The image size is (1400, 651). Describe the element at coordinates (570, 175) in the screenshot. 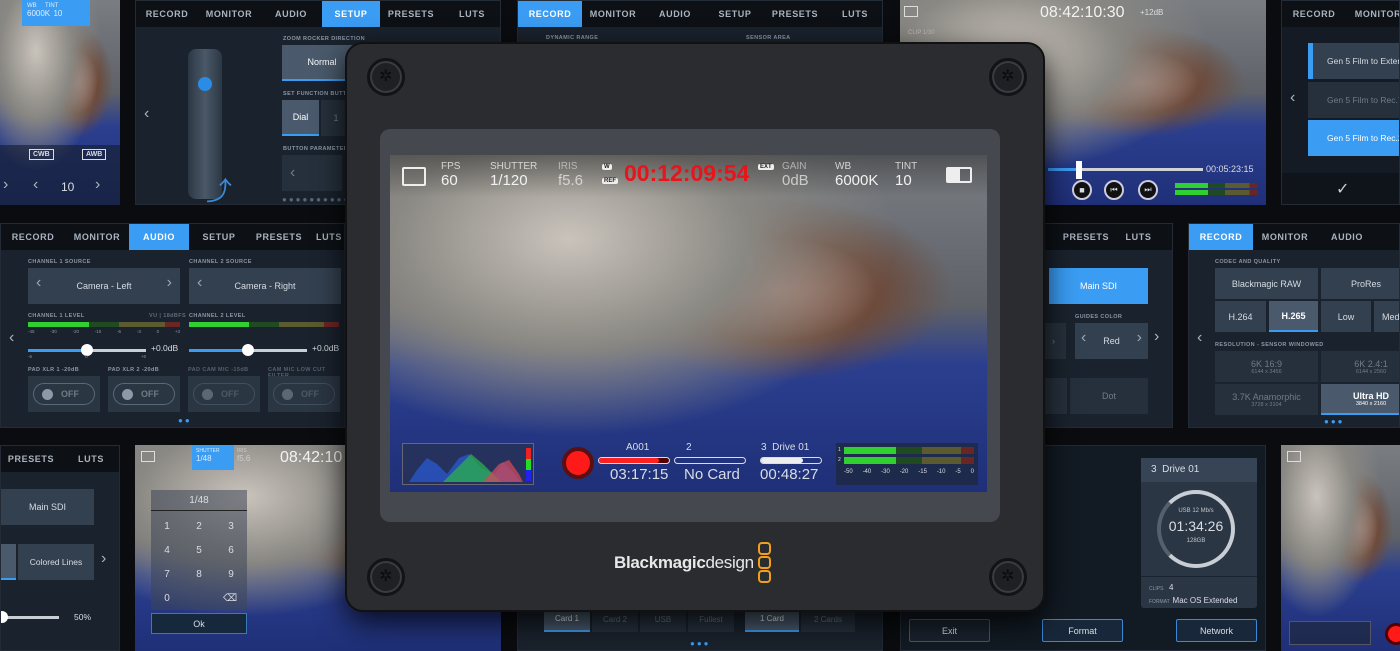

I see `iris-control: IRIS f5.6` at that location.